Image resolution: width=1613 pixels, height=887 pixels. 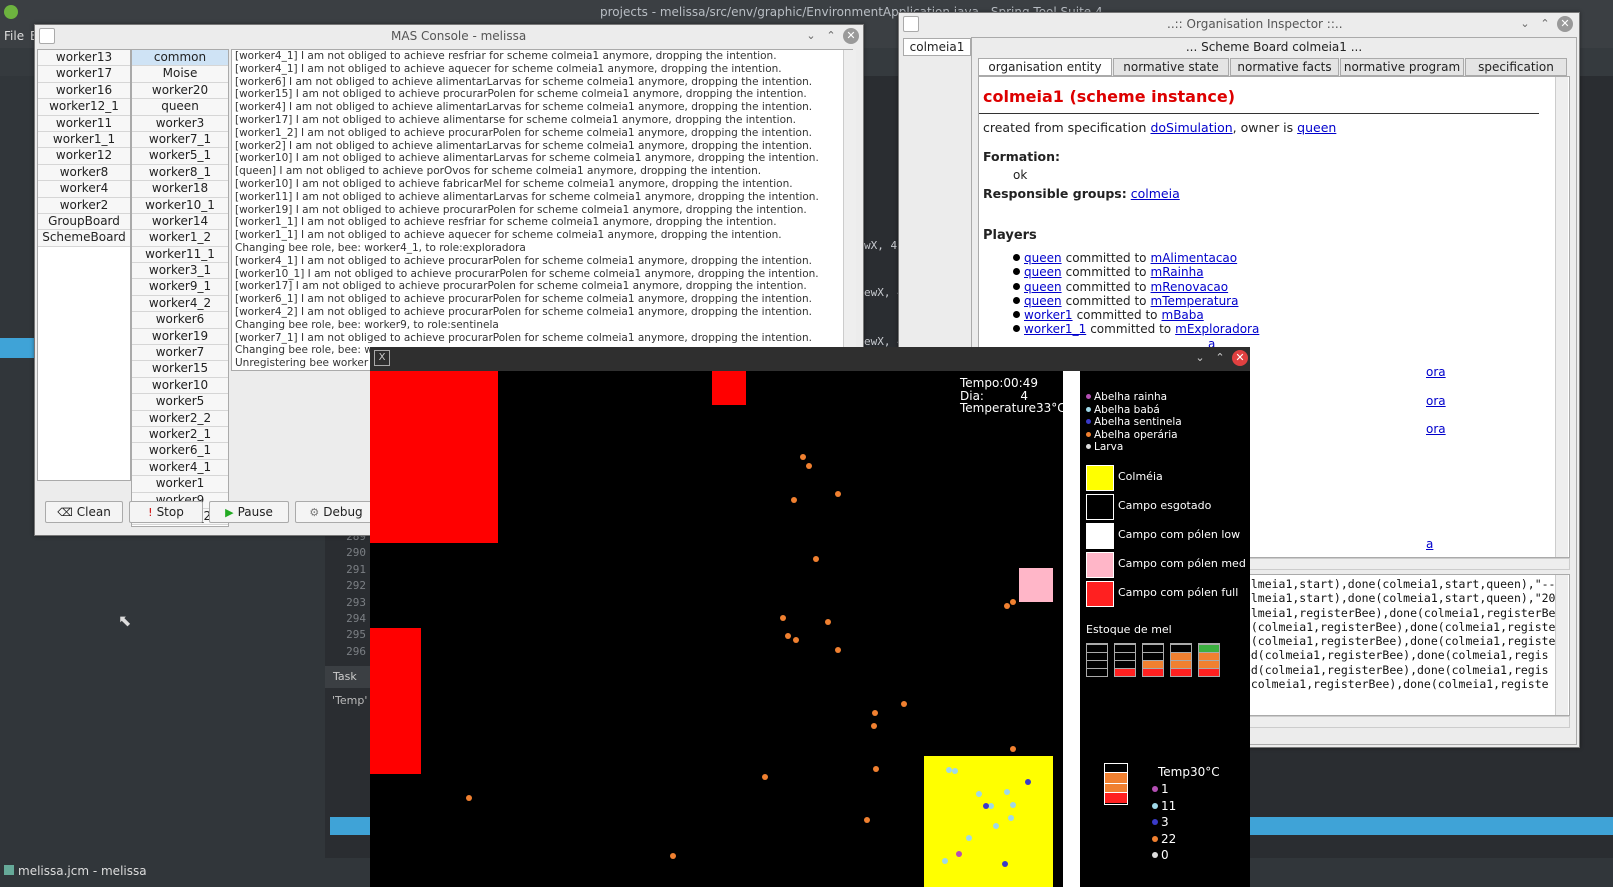 I want to click on tab-colmeia1: colmeia1, so click(x=937, y=47).